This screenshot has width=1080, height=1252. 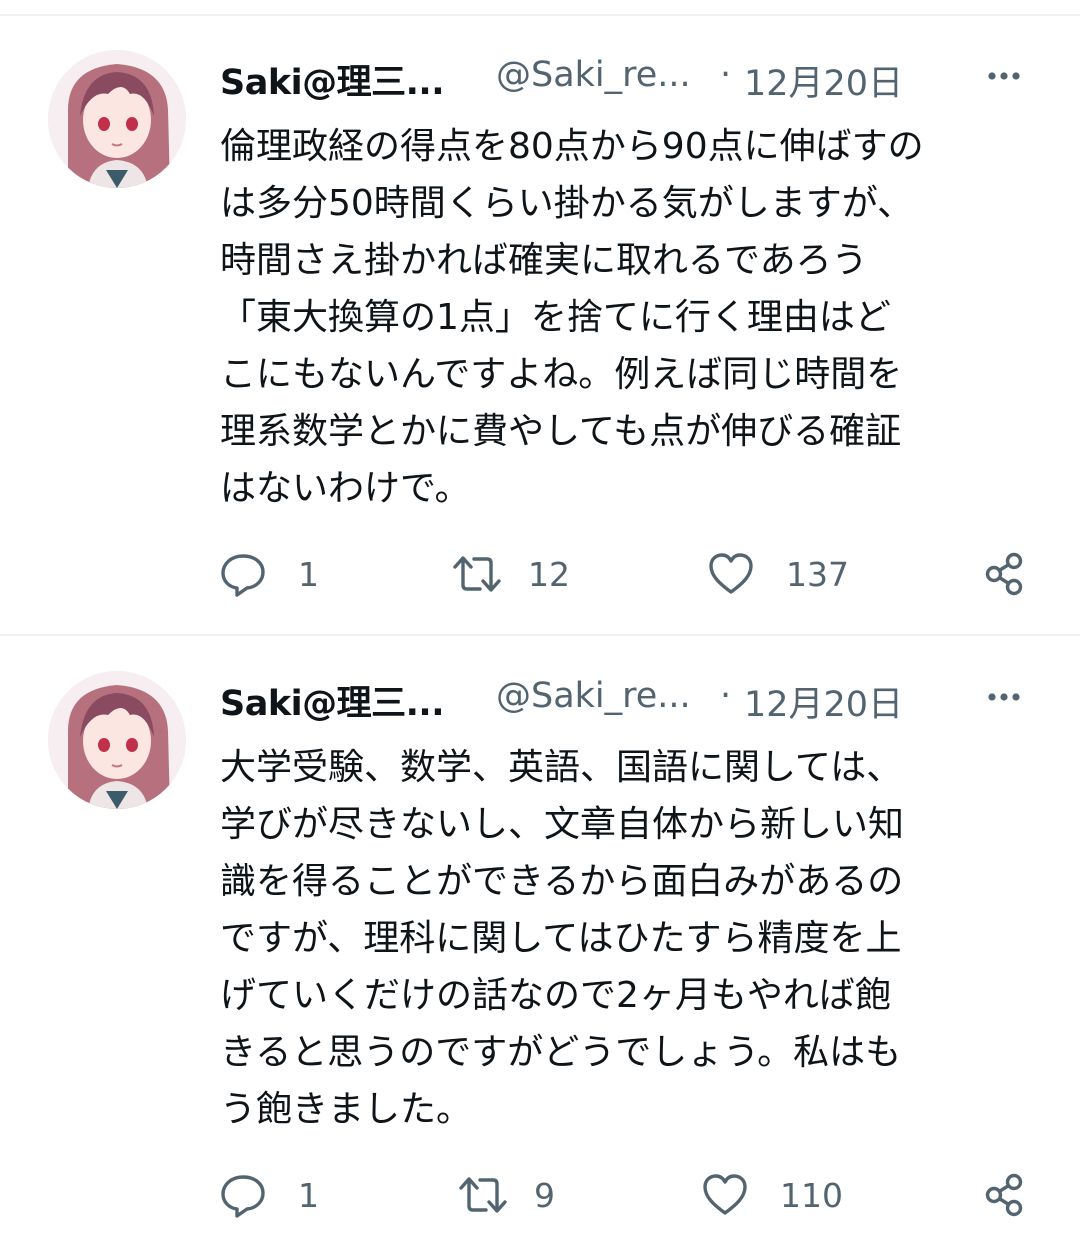 What do you see at coordinates (561, 1052) in the screenshot?
I see `tweet-text-line: きると思うのですがどうでしょう。私はも` at bounding box center [561, 1052].